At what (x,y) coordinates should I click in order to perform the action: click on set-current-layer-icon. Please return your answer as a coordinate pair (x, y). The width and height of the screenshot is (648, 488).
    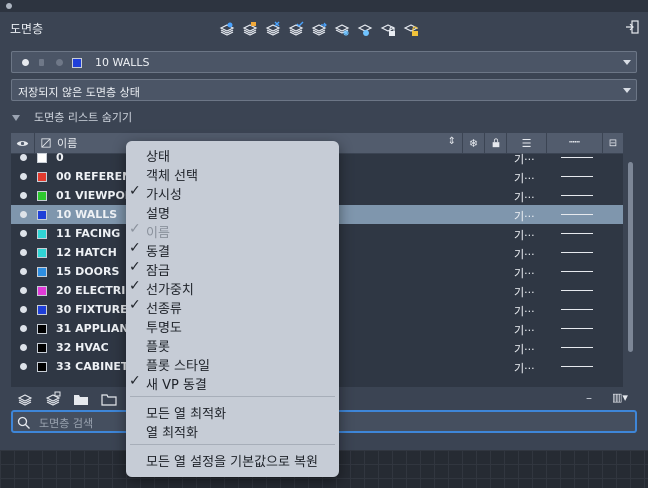
    Looking at the image, I should click on (296, 29).